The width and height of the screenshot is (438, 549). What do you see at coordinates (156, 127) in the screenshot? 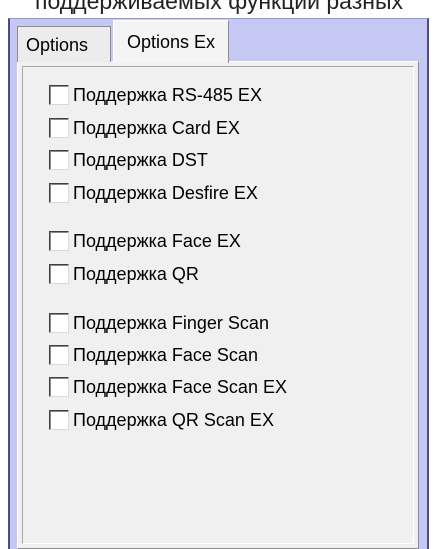
I see `checkbox-label: Поддержка Card EX` at bounding box center [156, 127].